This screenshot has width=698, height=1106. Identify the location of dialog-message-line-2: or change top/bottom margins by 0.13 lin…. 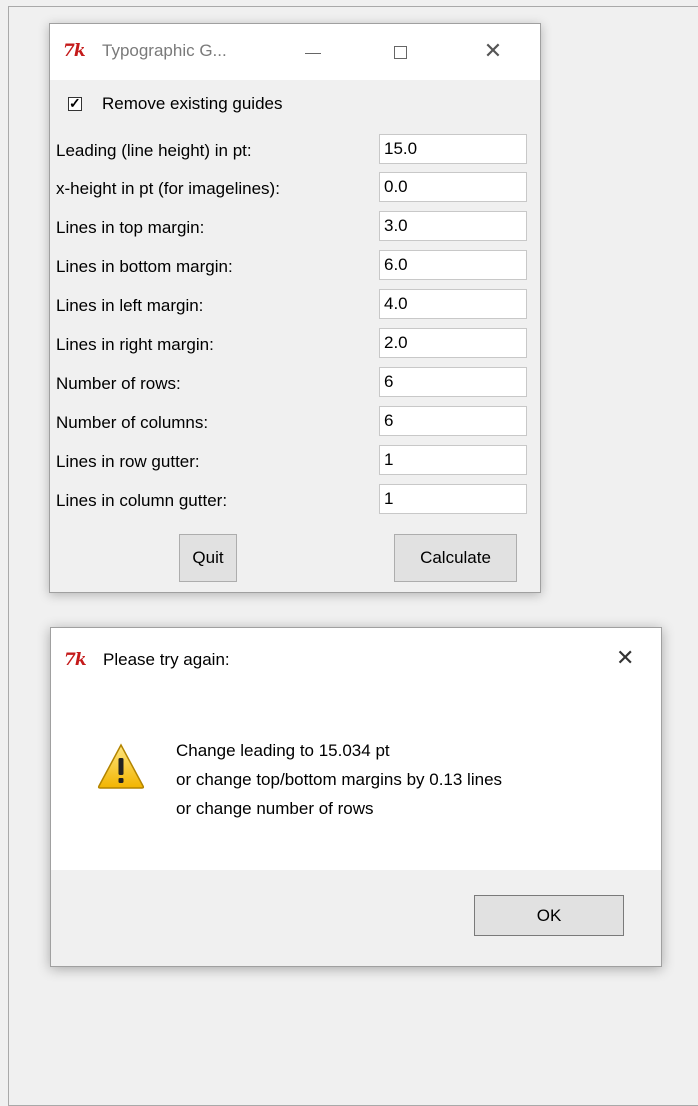
(339, 779).